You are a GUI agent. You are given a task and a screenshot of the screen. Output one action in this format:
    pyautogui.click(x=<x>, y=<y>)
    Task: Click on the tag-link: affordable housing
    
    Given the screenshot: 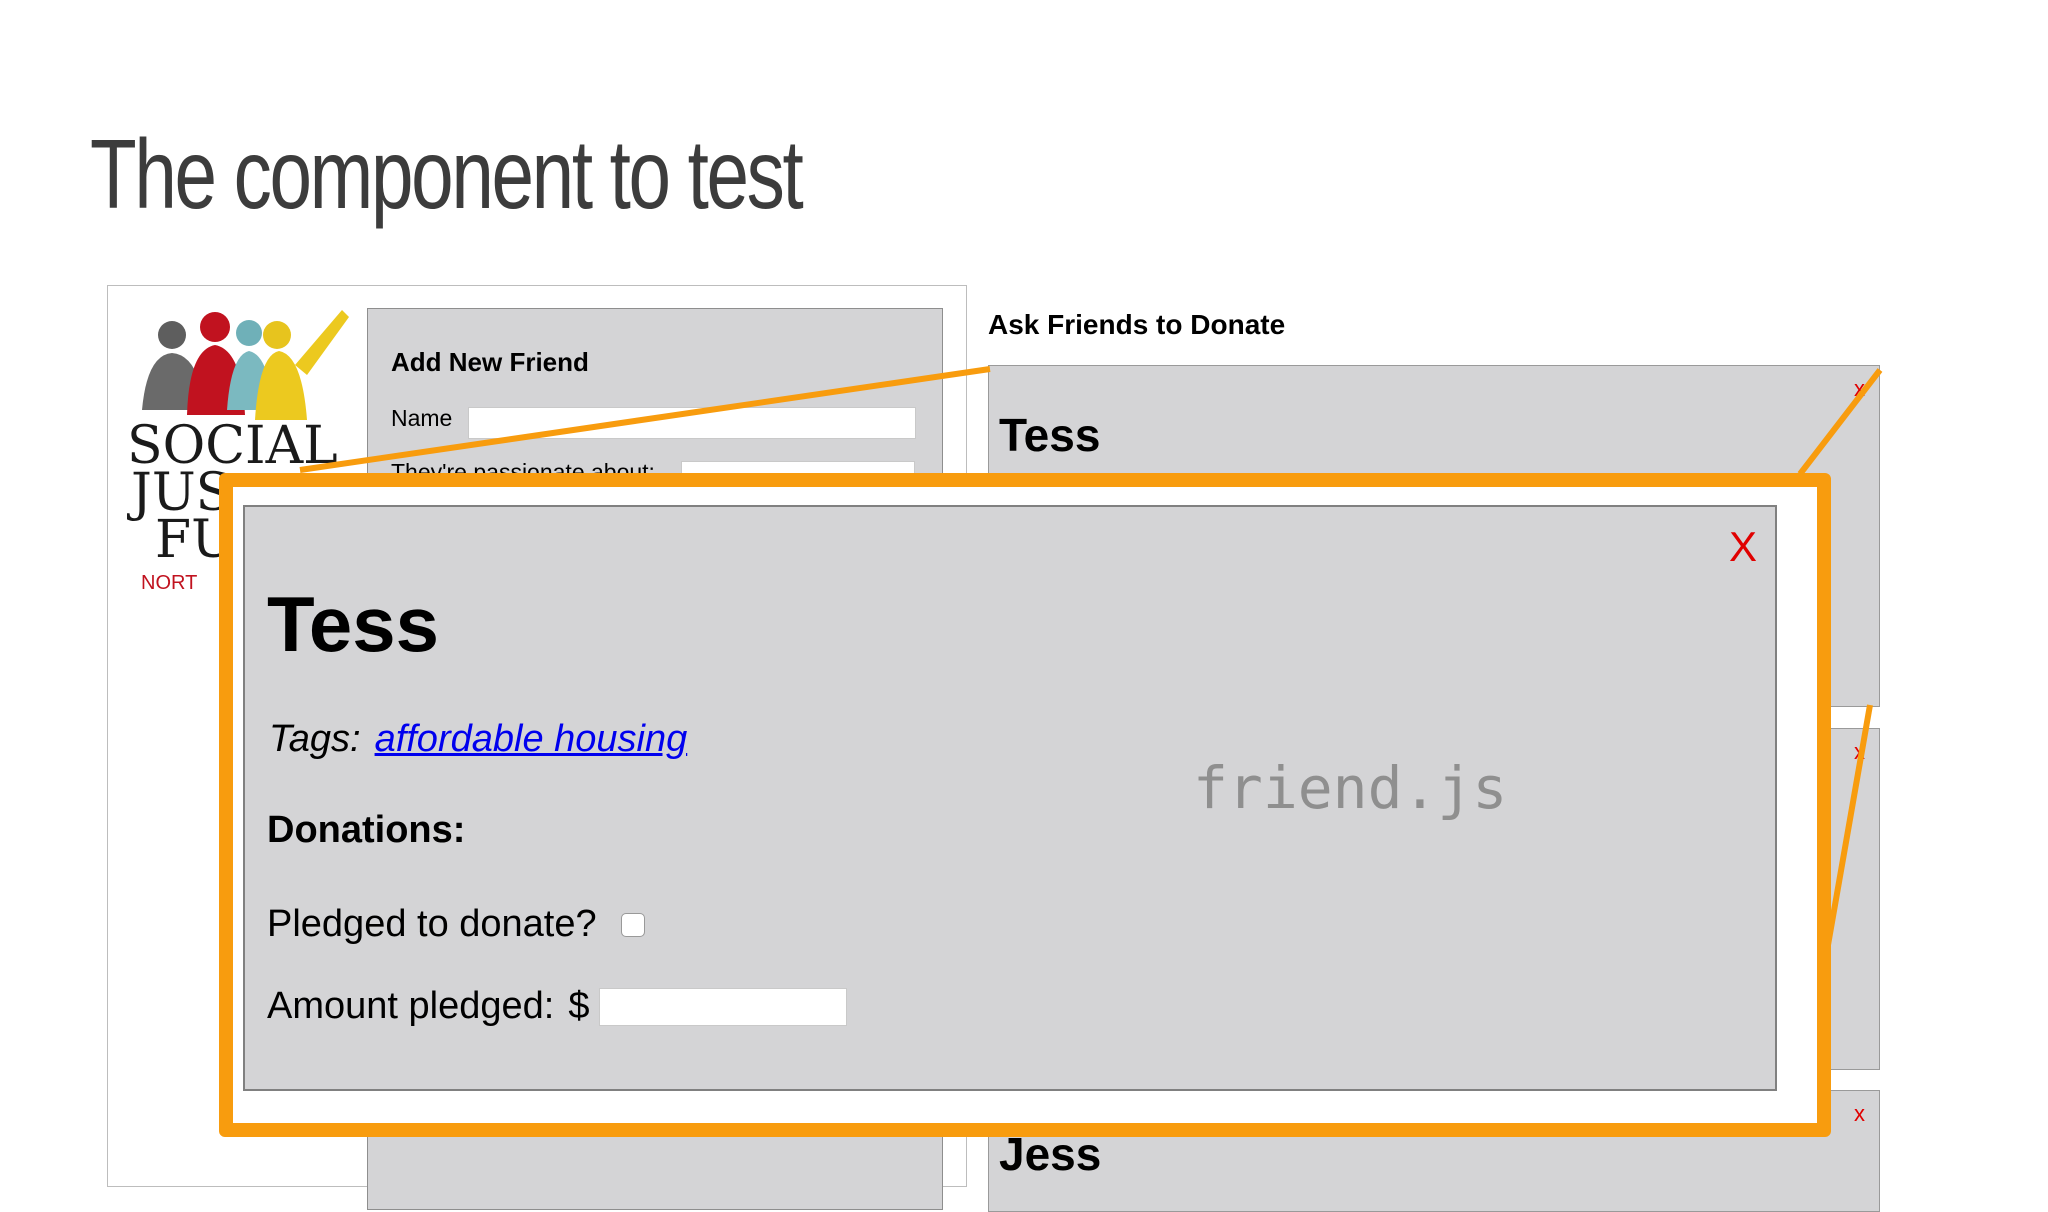 What is the action you would take?
    pyautogui.click(x=531, y=739)
    